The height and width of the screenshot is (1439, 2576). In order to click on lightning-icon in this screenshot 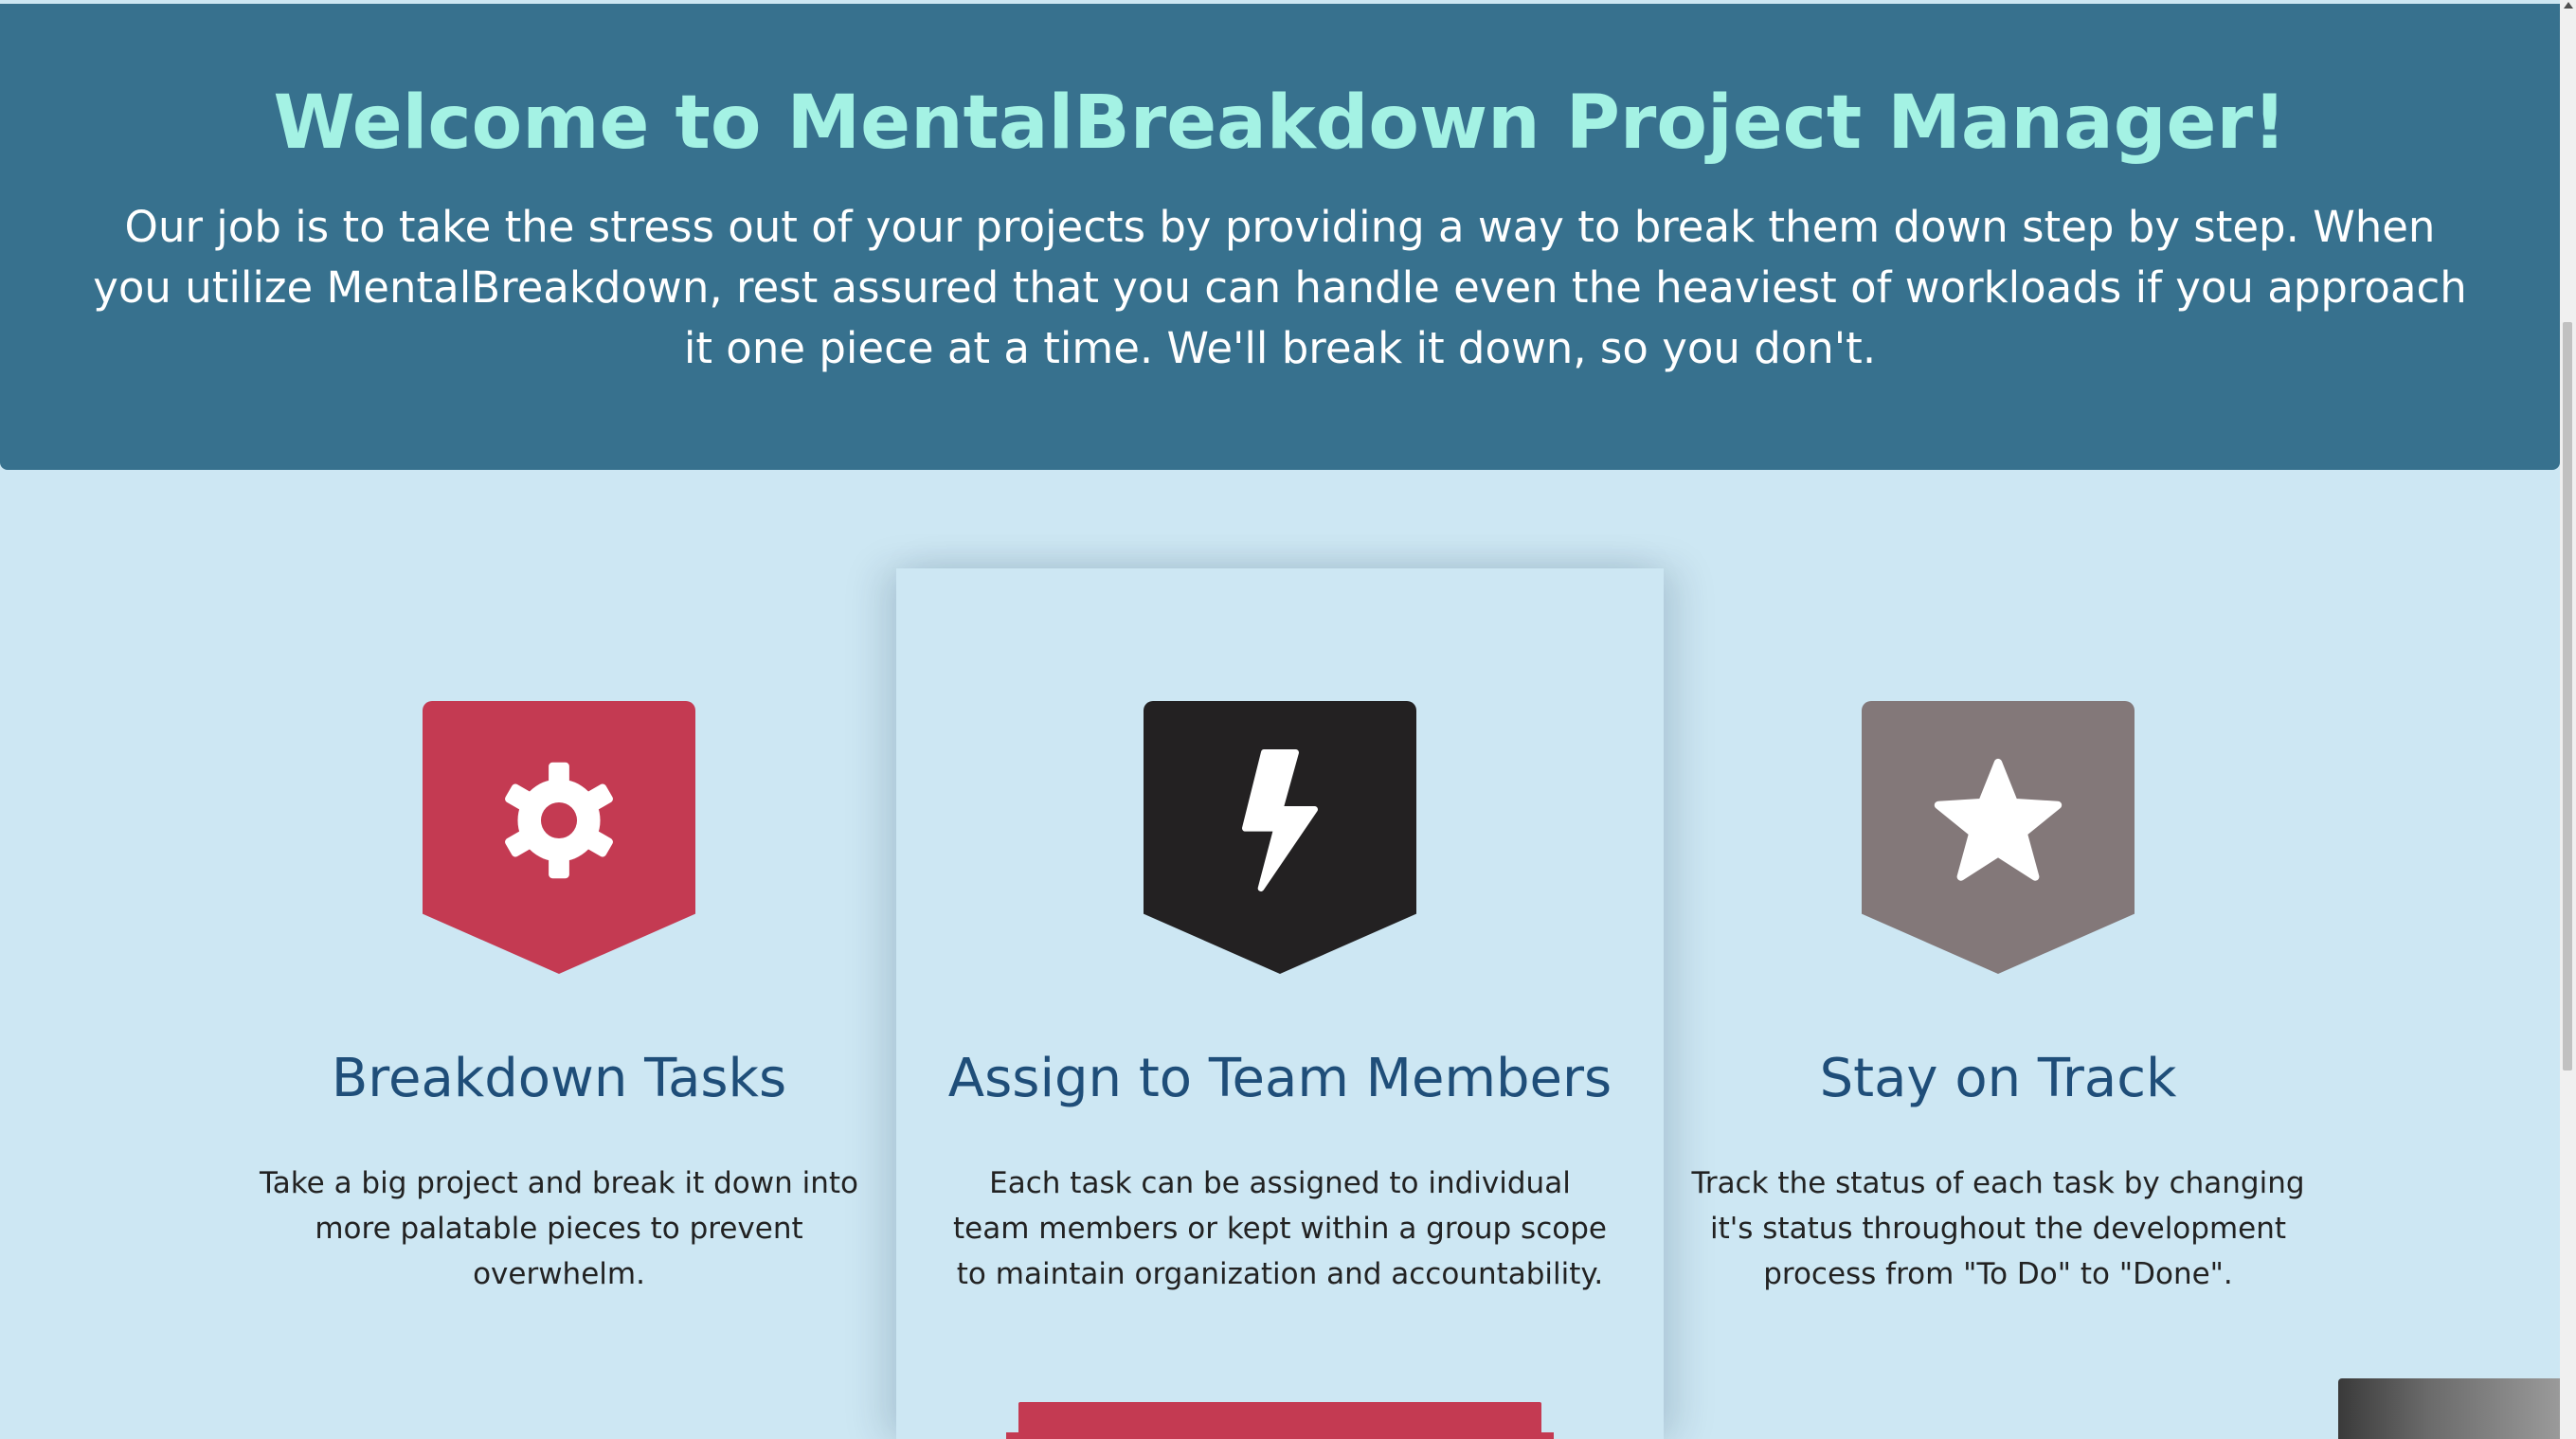, I will do `click(1280, 820)`.